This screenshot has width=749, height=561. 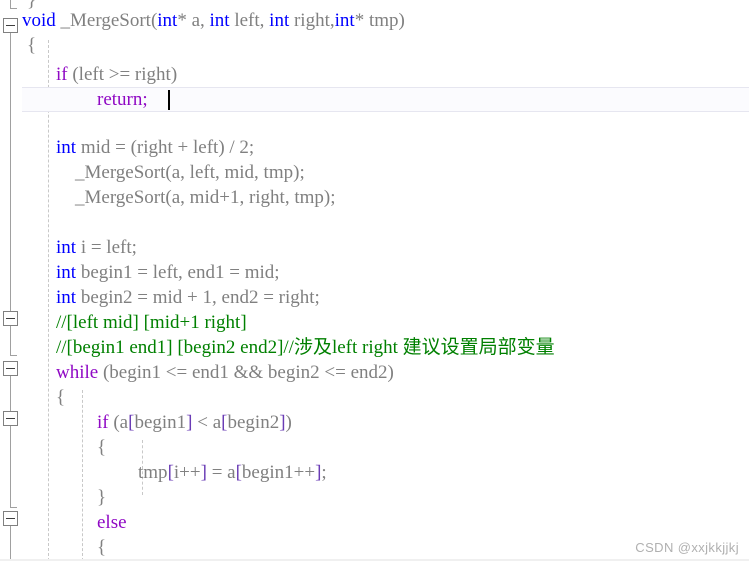 I want to click on fold-end-top, so click(x=13, y=8).